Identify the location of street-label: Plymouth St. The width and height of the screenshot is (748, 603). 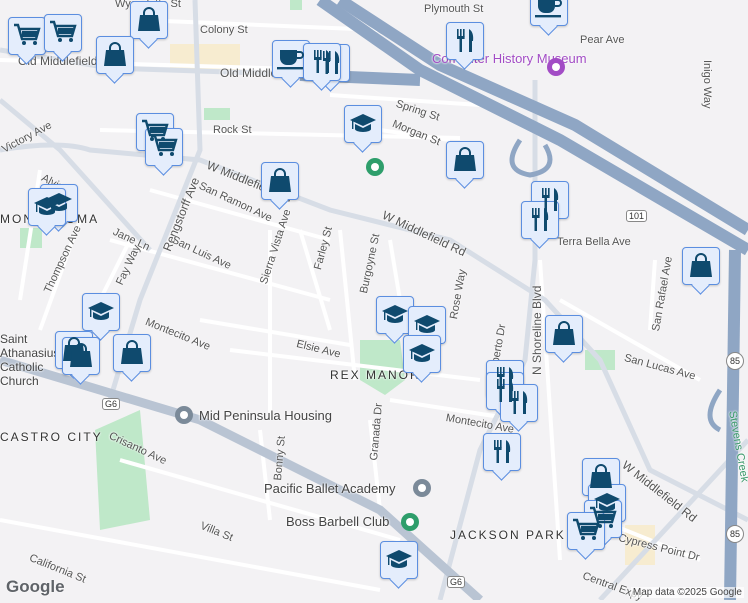
(454, 9).